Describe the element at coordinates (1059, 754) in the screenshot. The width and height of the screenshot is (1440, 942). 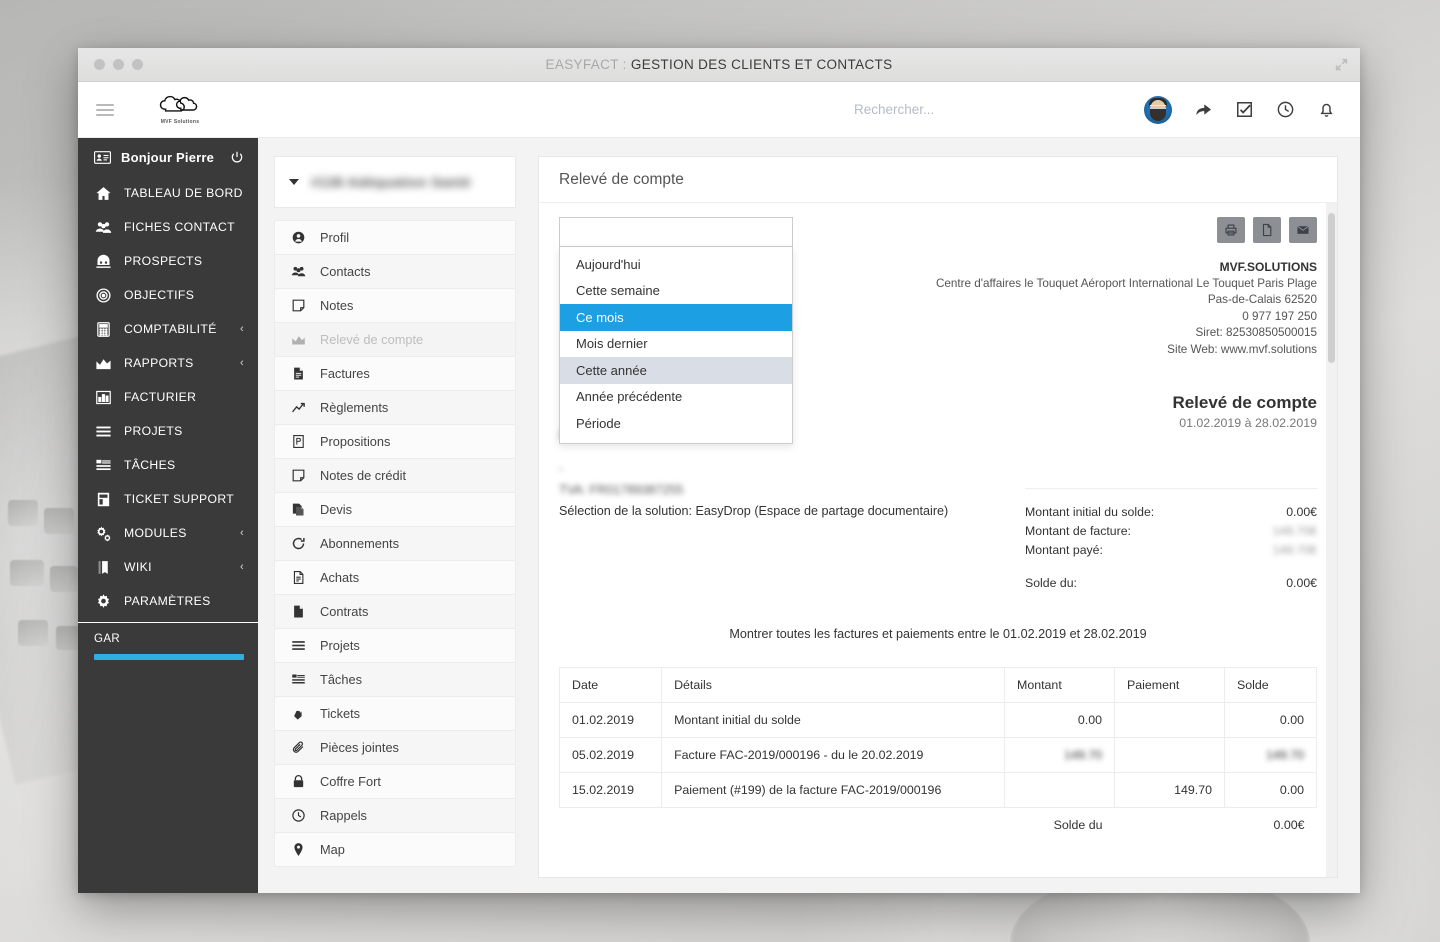
I see `cell-montant: 149.70` at that location.